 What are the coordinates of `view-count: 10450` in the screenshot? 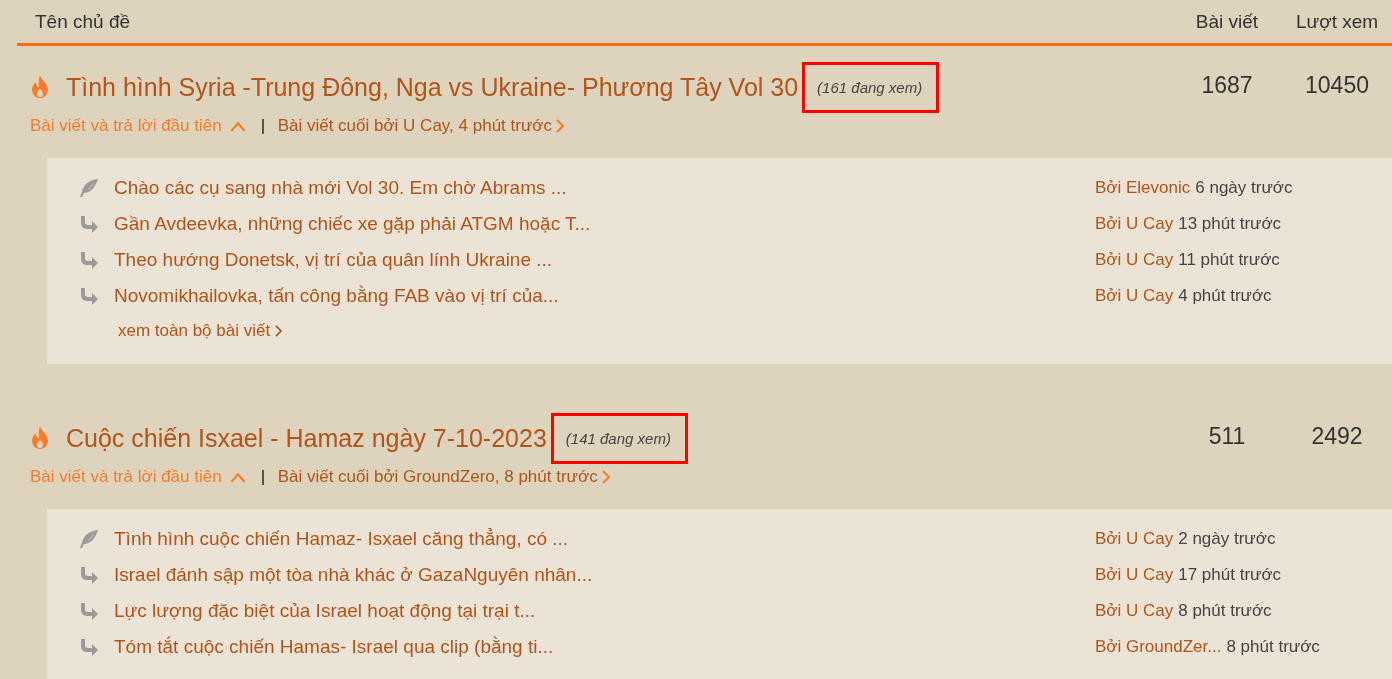 It's located at (1337, 85).